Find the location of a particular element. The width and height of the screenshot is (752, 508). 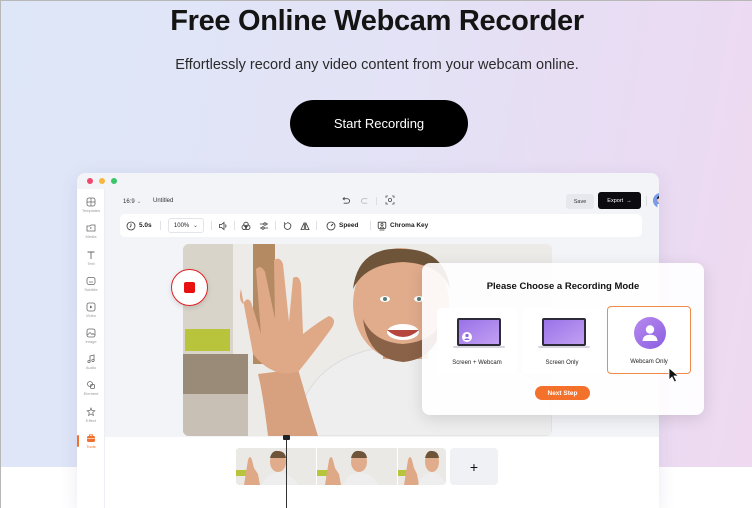

sidebar-item-effect: Effect is located at coordinates (91, 419).